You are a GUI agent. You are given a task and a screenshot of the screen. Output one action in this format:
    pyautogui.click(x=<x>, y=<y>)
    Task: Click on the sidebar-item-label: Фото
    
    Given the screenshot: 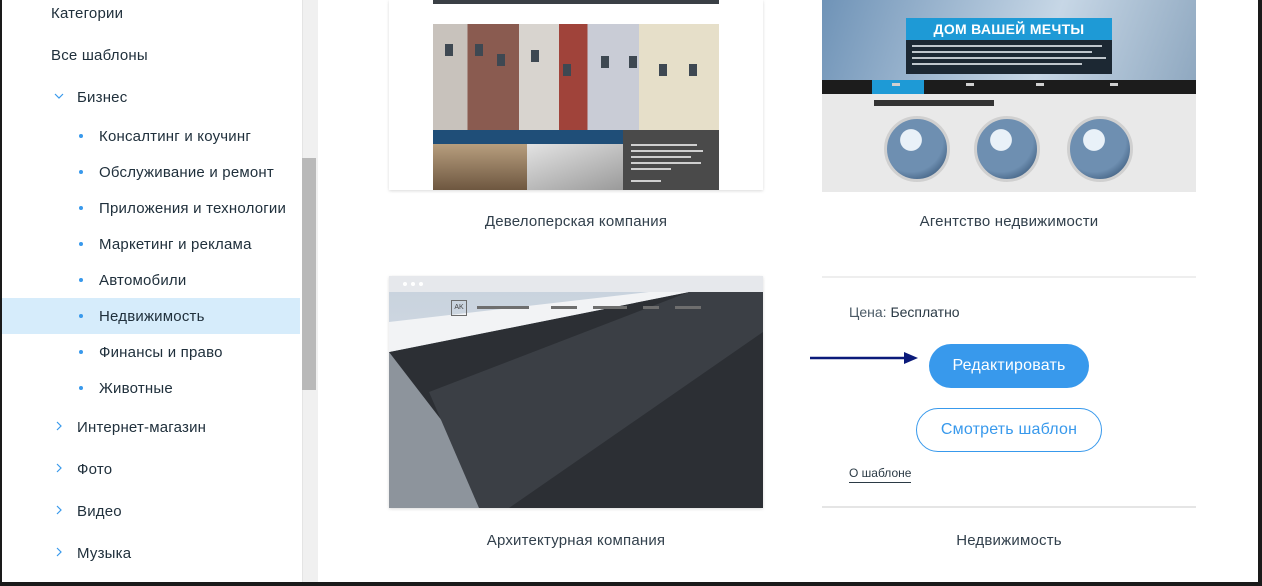 What is the action you would take?
    pyautogui.click(x=95, y=469)
    